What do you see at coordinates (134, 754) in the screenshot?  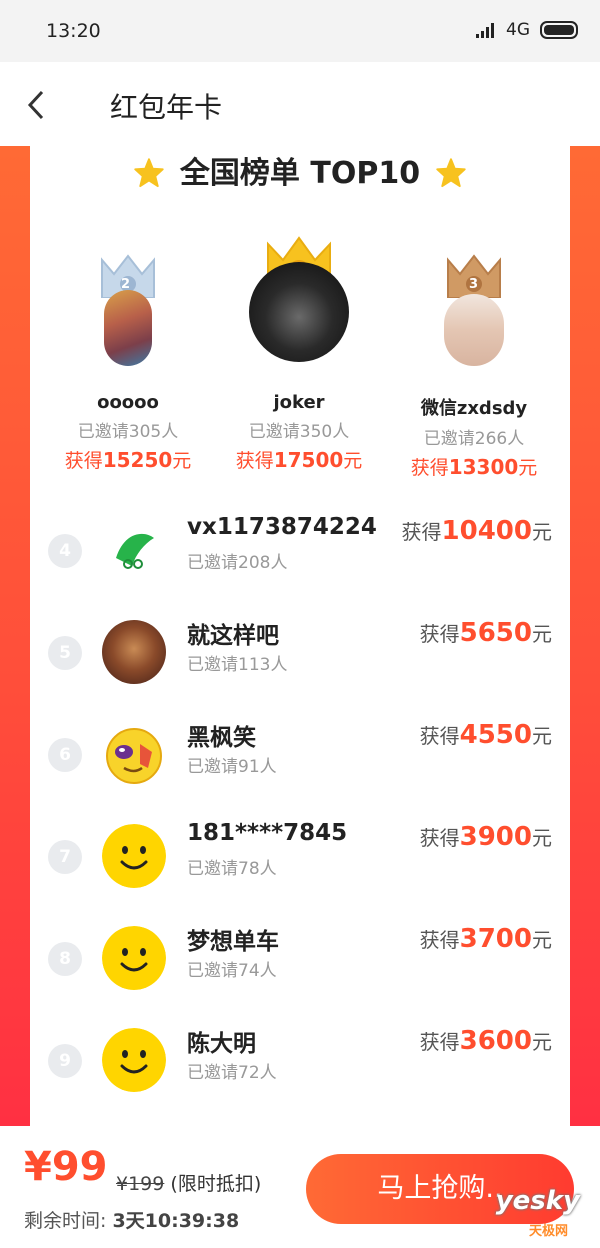 I see `emoji-sunglasses-icon` at bounding box center [134, 754].